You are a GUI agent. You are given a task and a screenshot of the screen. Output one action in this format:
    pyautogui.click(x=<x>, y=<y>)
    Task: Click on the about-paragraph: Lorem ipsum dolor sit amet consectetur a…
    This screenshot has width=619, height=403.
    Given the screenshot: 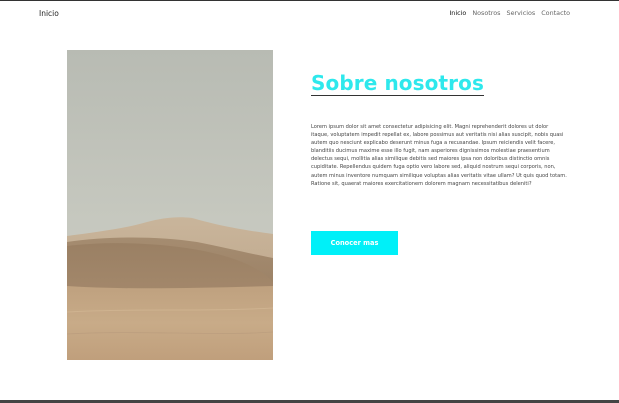 What is the action you would take?
    pyautogui.click(x=439, y=155)
    